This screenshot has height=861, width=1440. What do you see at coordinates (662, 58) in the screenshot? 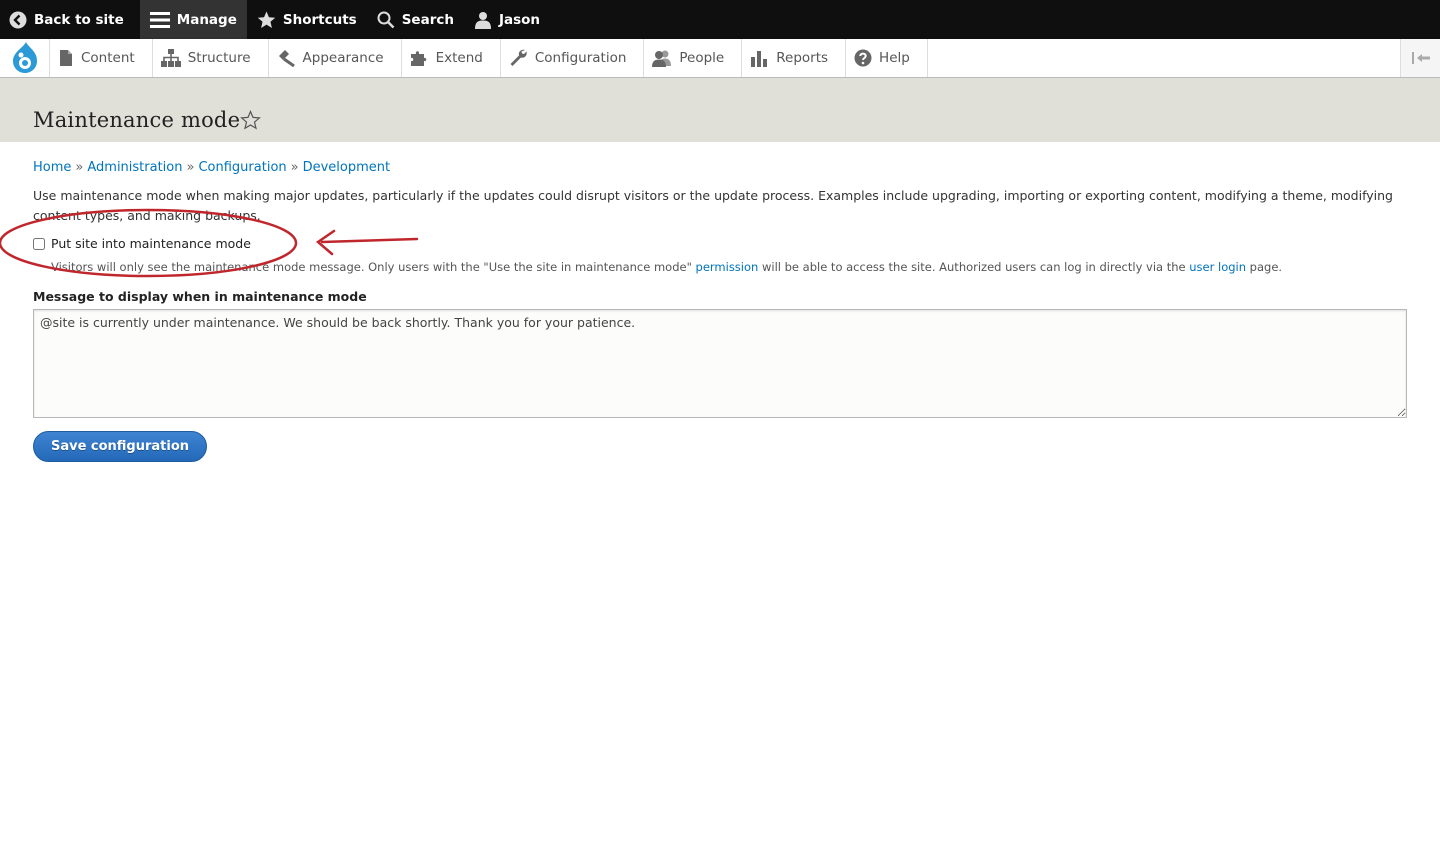
I see `people-icon` at bounding box center [662, 58].